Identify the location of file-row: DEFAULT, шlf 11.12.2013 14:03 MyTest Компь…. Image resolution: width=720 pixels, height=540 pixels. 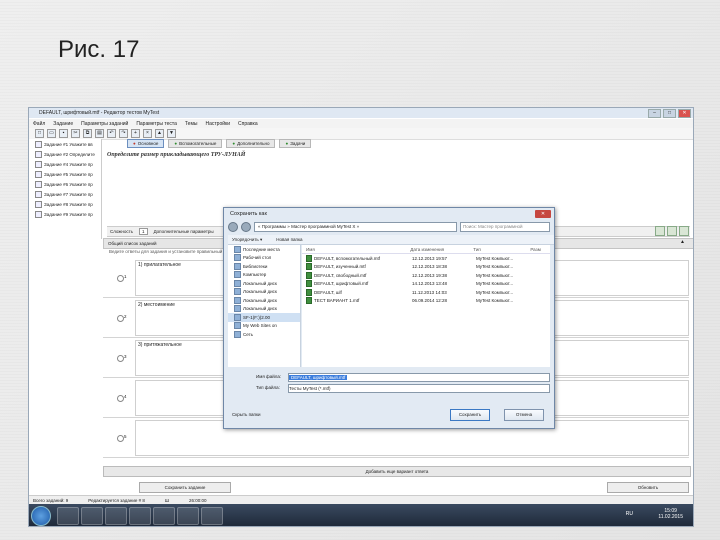
(426, 292).